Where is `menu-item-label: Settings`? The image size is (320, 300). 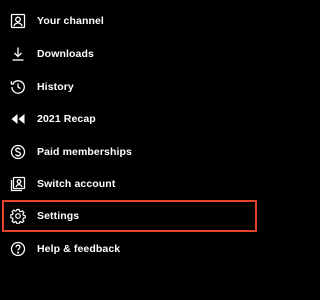
menu-item-label: Settings is located at coordinates (58, 216).